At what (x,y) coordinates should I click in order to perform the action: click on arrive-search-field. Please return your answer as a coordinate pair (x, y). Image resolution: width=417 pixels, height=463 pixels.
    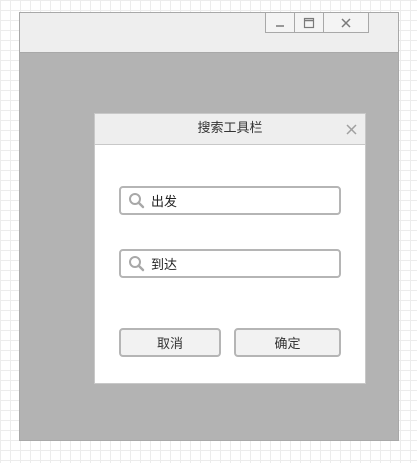
    Looking at the image, I should click on (230, 263).